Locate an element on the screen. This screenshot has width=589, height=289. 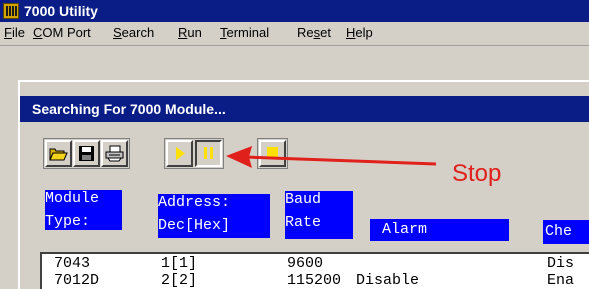
open-button is located at coordinates (58, 153).